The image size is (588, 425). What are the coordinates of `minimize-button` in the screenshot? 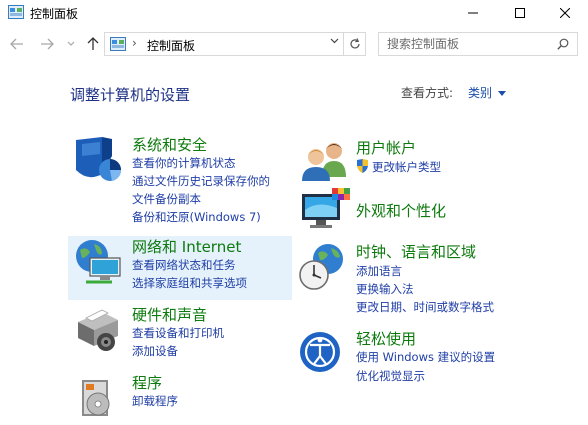 It's located at (473, 13).